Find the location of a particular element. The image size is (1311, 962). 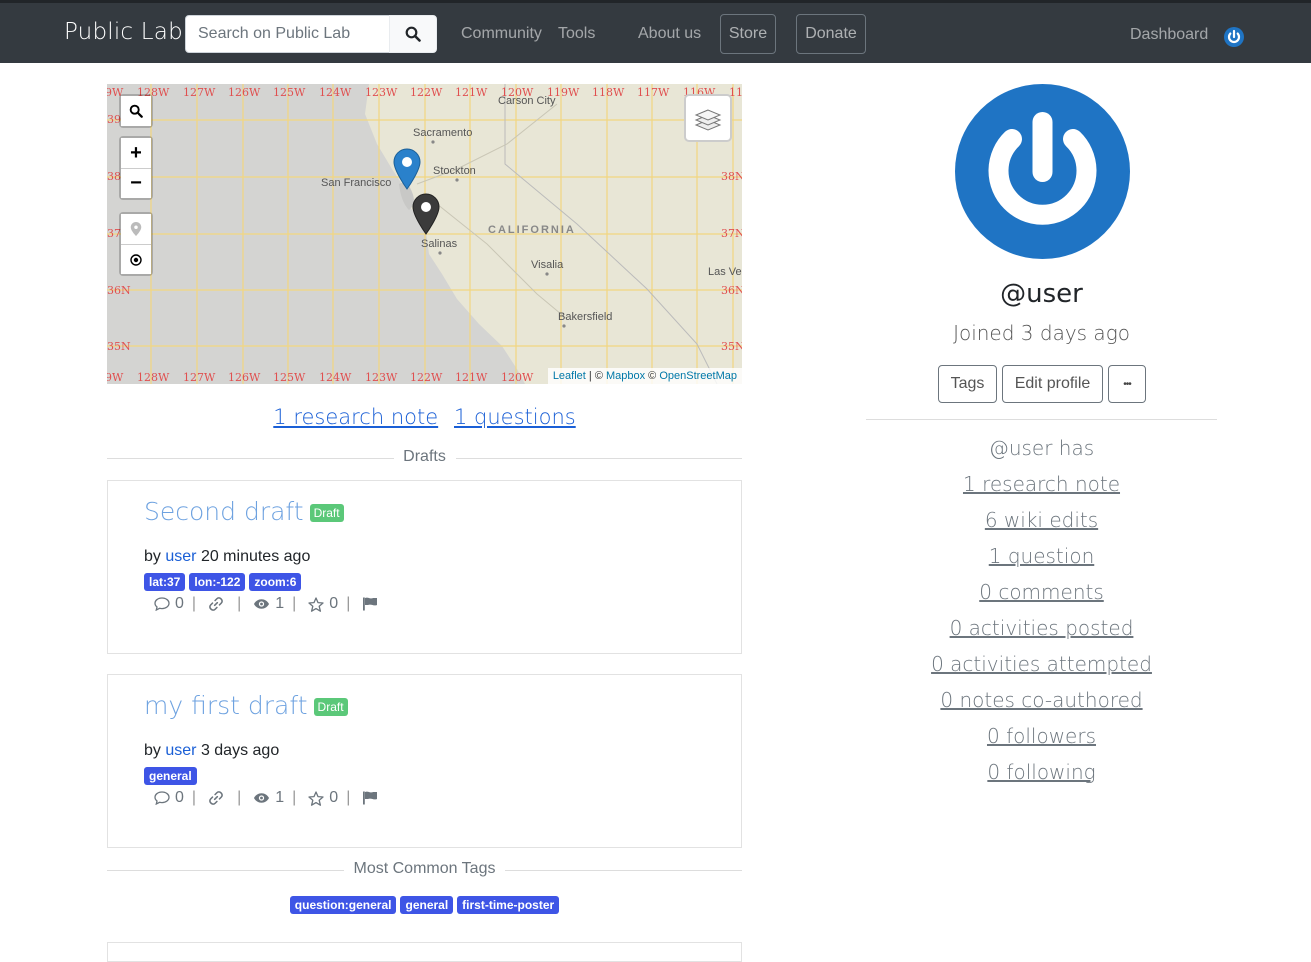

layers-button is located at coordinates (708, 118).